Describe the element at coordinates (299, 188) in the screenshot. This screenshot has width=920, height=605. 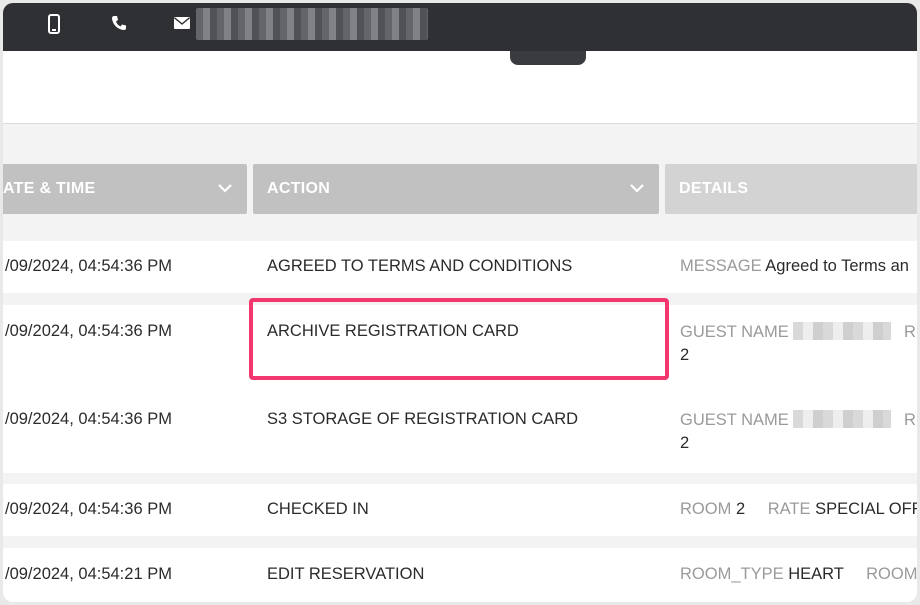
I see `column-header-action-label: ACTION` at that location.